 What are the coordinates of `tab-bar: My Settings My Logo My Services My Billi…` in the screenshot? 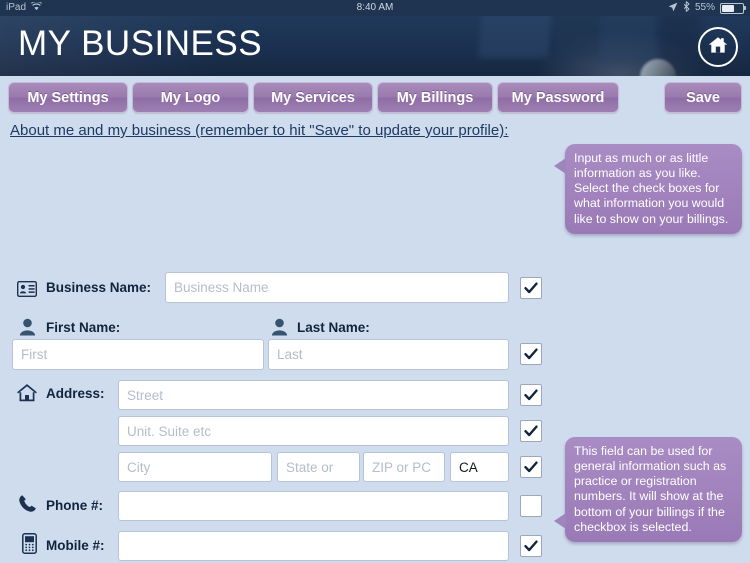 It's located at (375, 98).